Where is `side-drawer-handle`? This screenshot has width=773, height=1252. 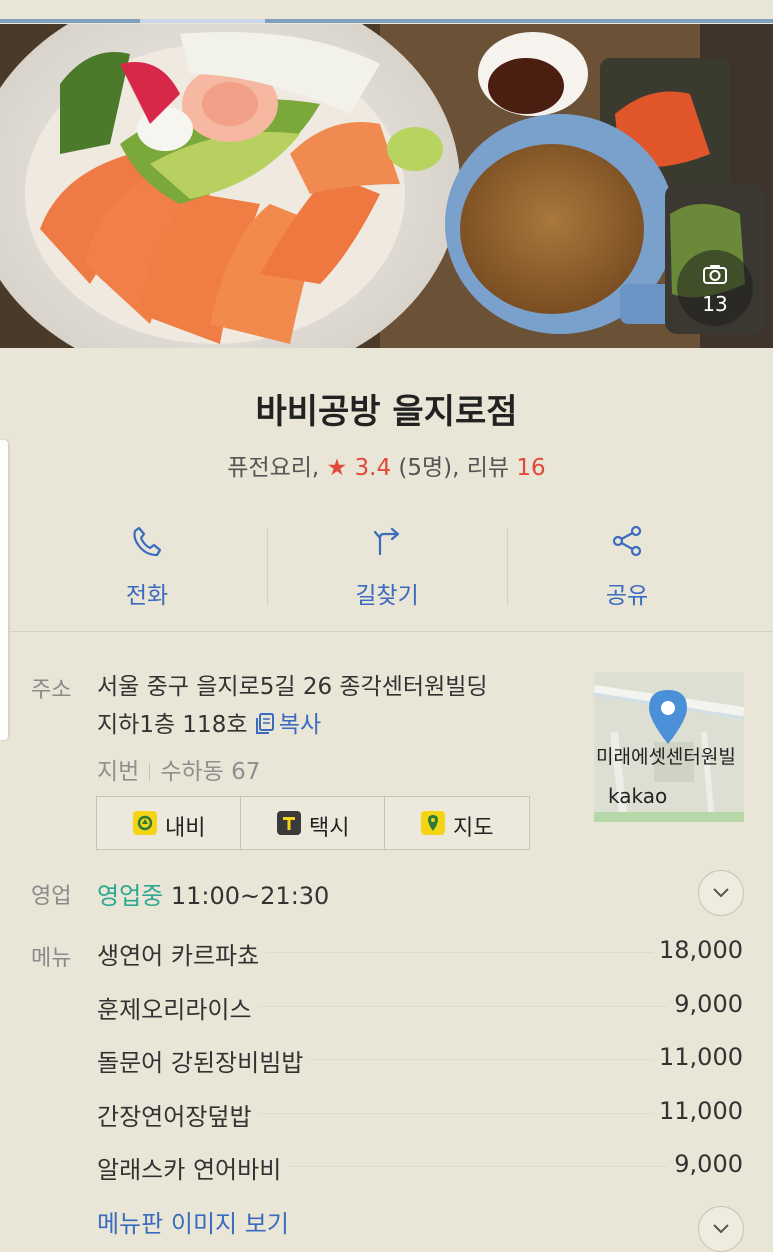 side-drawer-handle is located at coordinates (4, 590).